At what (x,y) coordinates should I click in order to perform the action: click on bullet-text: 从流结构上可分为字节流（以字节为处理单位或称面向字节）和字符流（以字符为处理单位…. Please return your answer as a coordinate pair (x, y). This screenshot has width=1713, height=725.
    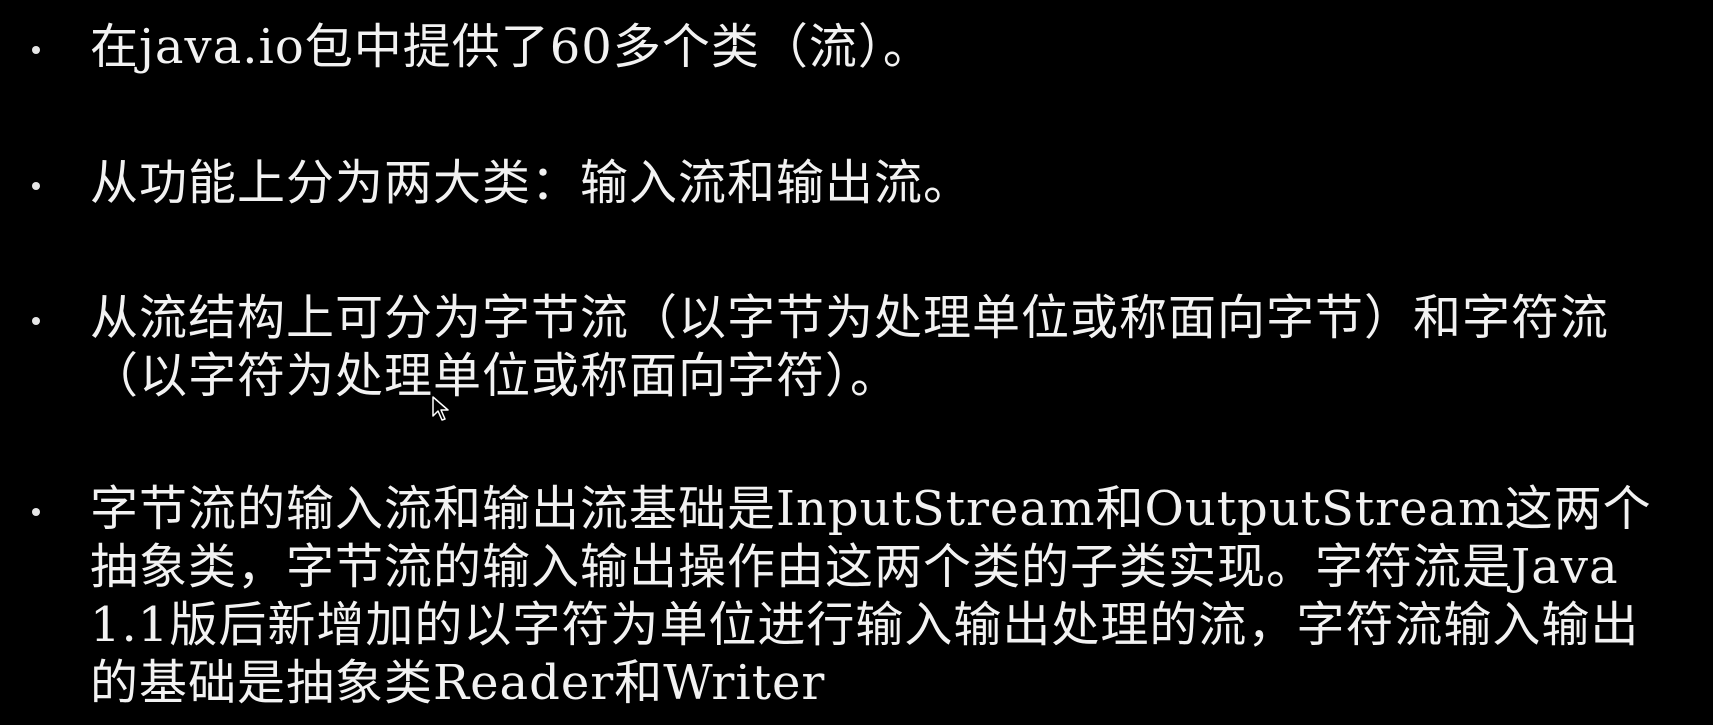
    Looking at the image, I should click on (850, 347).